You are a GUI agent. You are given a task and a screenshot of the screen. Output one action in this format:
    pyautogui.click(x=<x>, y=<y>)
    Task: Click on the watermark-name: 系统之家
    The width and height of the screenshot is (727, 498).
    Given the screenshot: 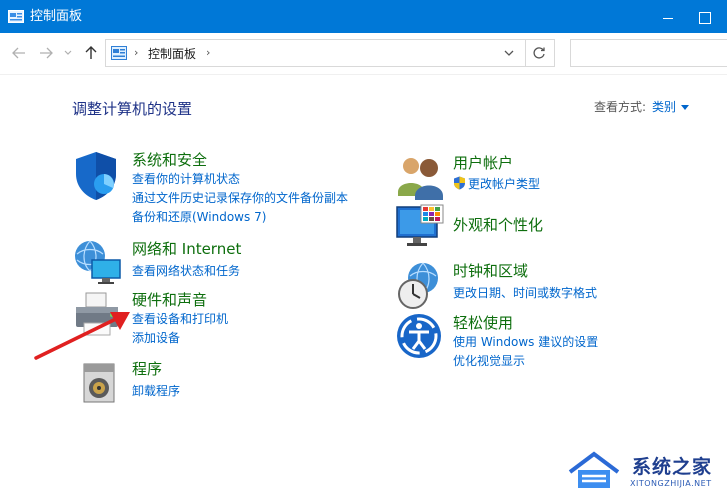 What is the action you would take?
    pyautogui.click(x=672, y=467)
    